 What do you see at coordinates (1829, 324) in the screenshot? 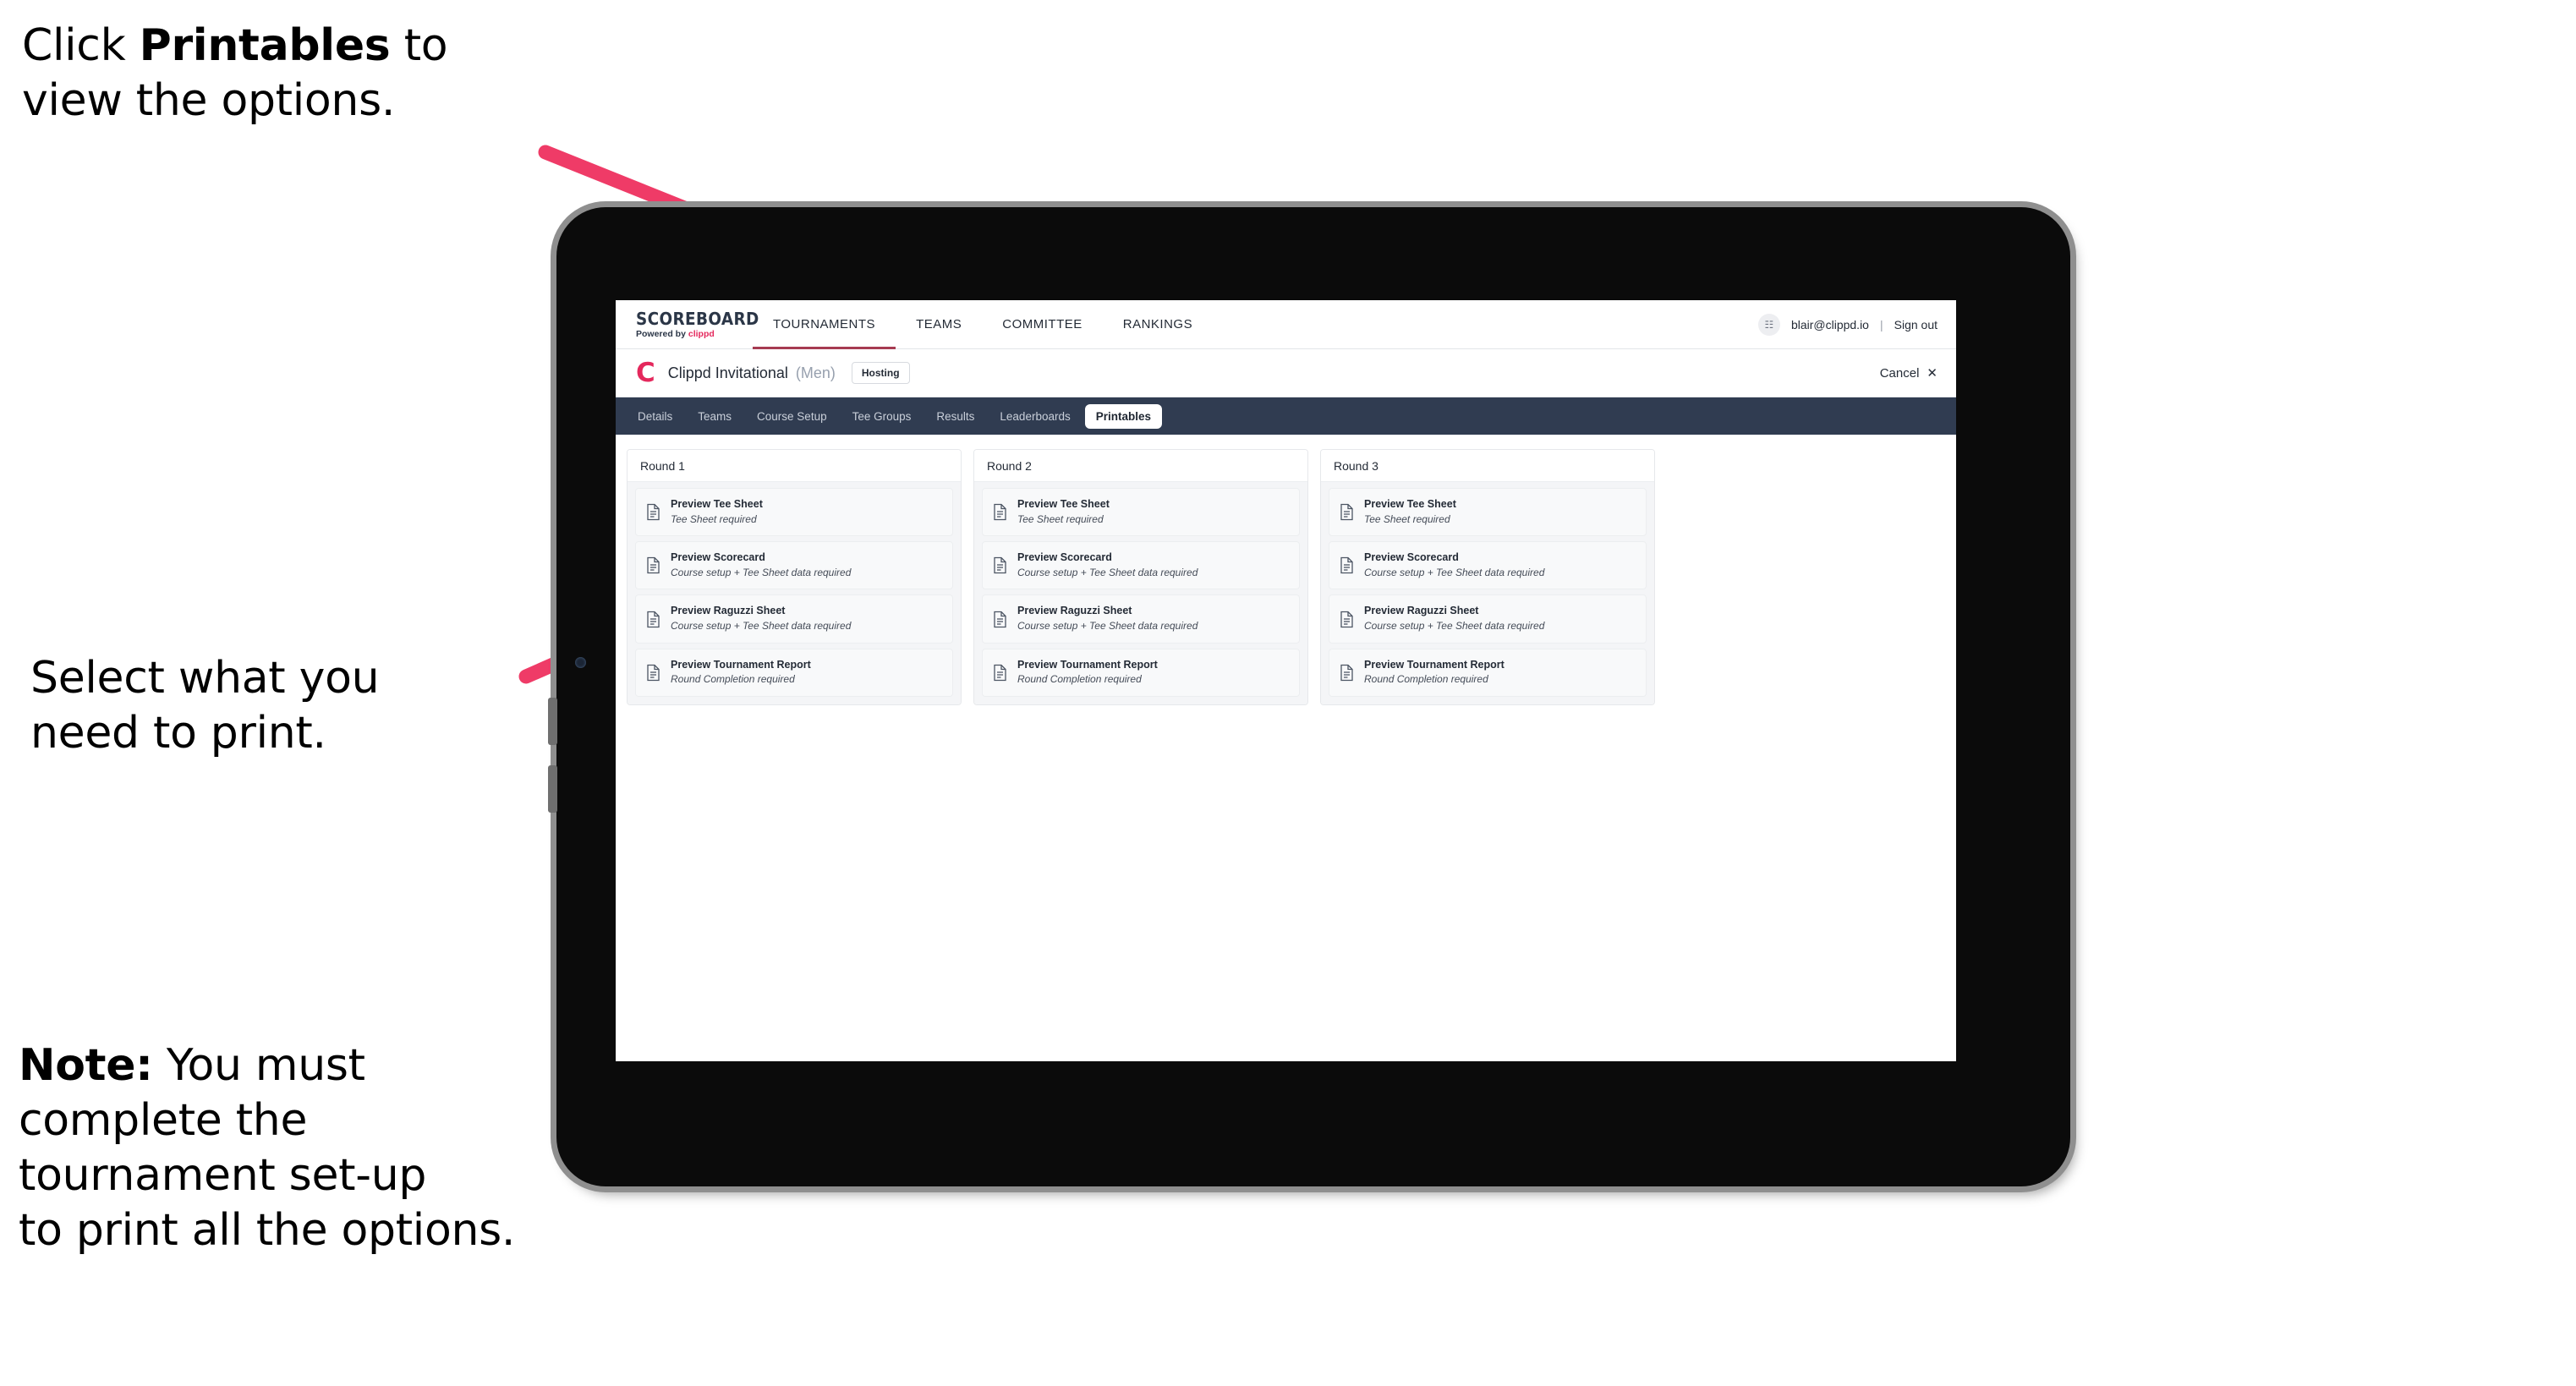
I see `user-email: blair@clippd.io` at bounding box center [1829, 324].